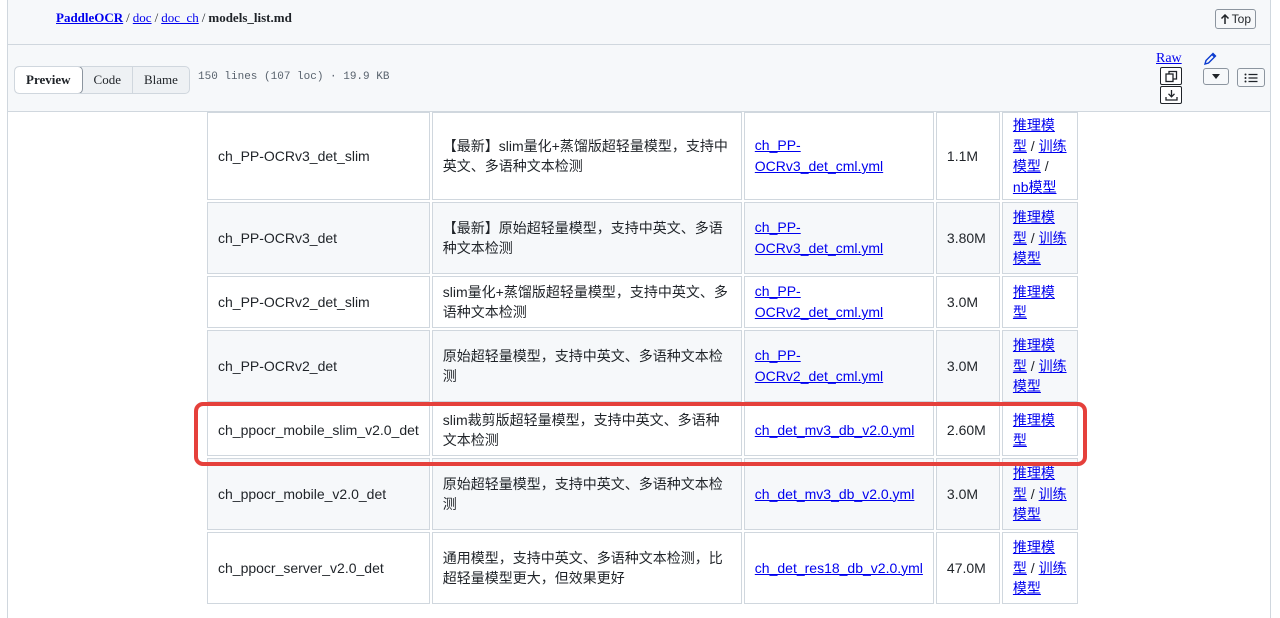  Describe the element at coordinates (250, 17) in the screenshot. I see `breadcrumb-file-name: models_list.md` at that location.